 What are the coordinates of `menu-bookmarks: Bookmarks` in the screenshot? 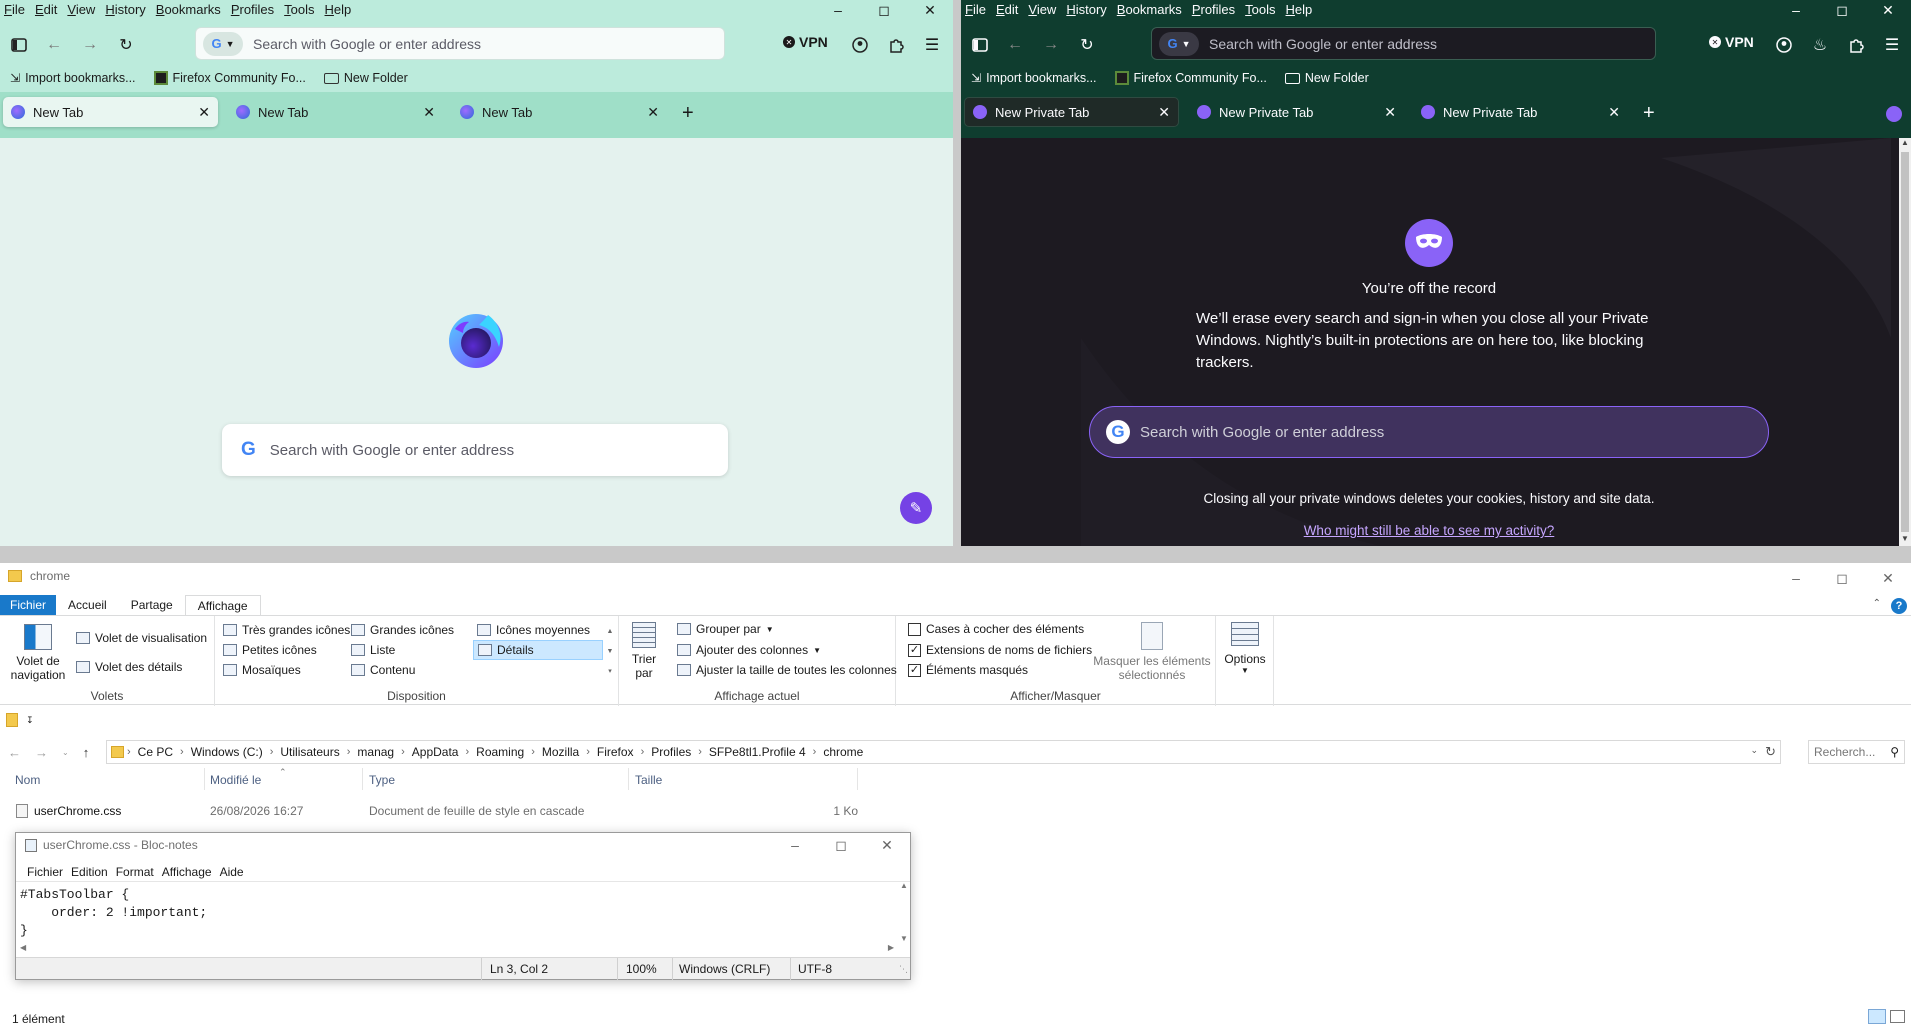 It's located at (1149, 9).